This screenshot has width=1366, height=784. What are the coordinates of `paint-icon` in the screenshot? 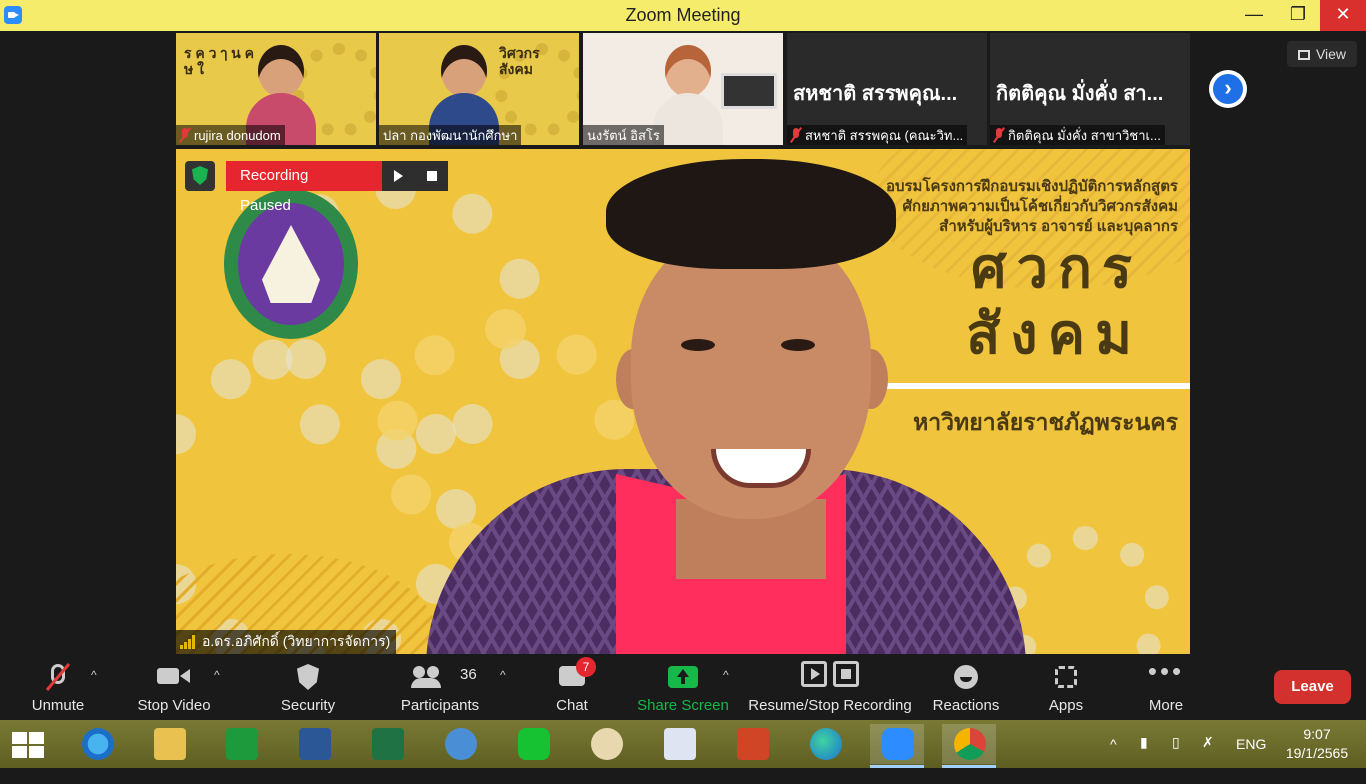 It's located at (606, 744).